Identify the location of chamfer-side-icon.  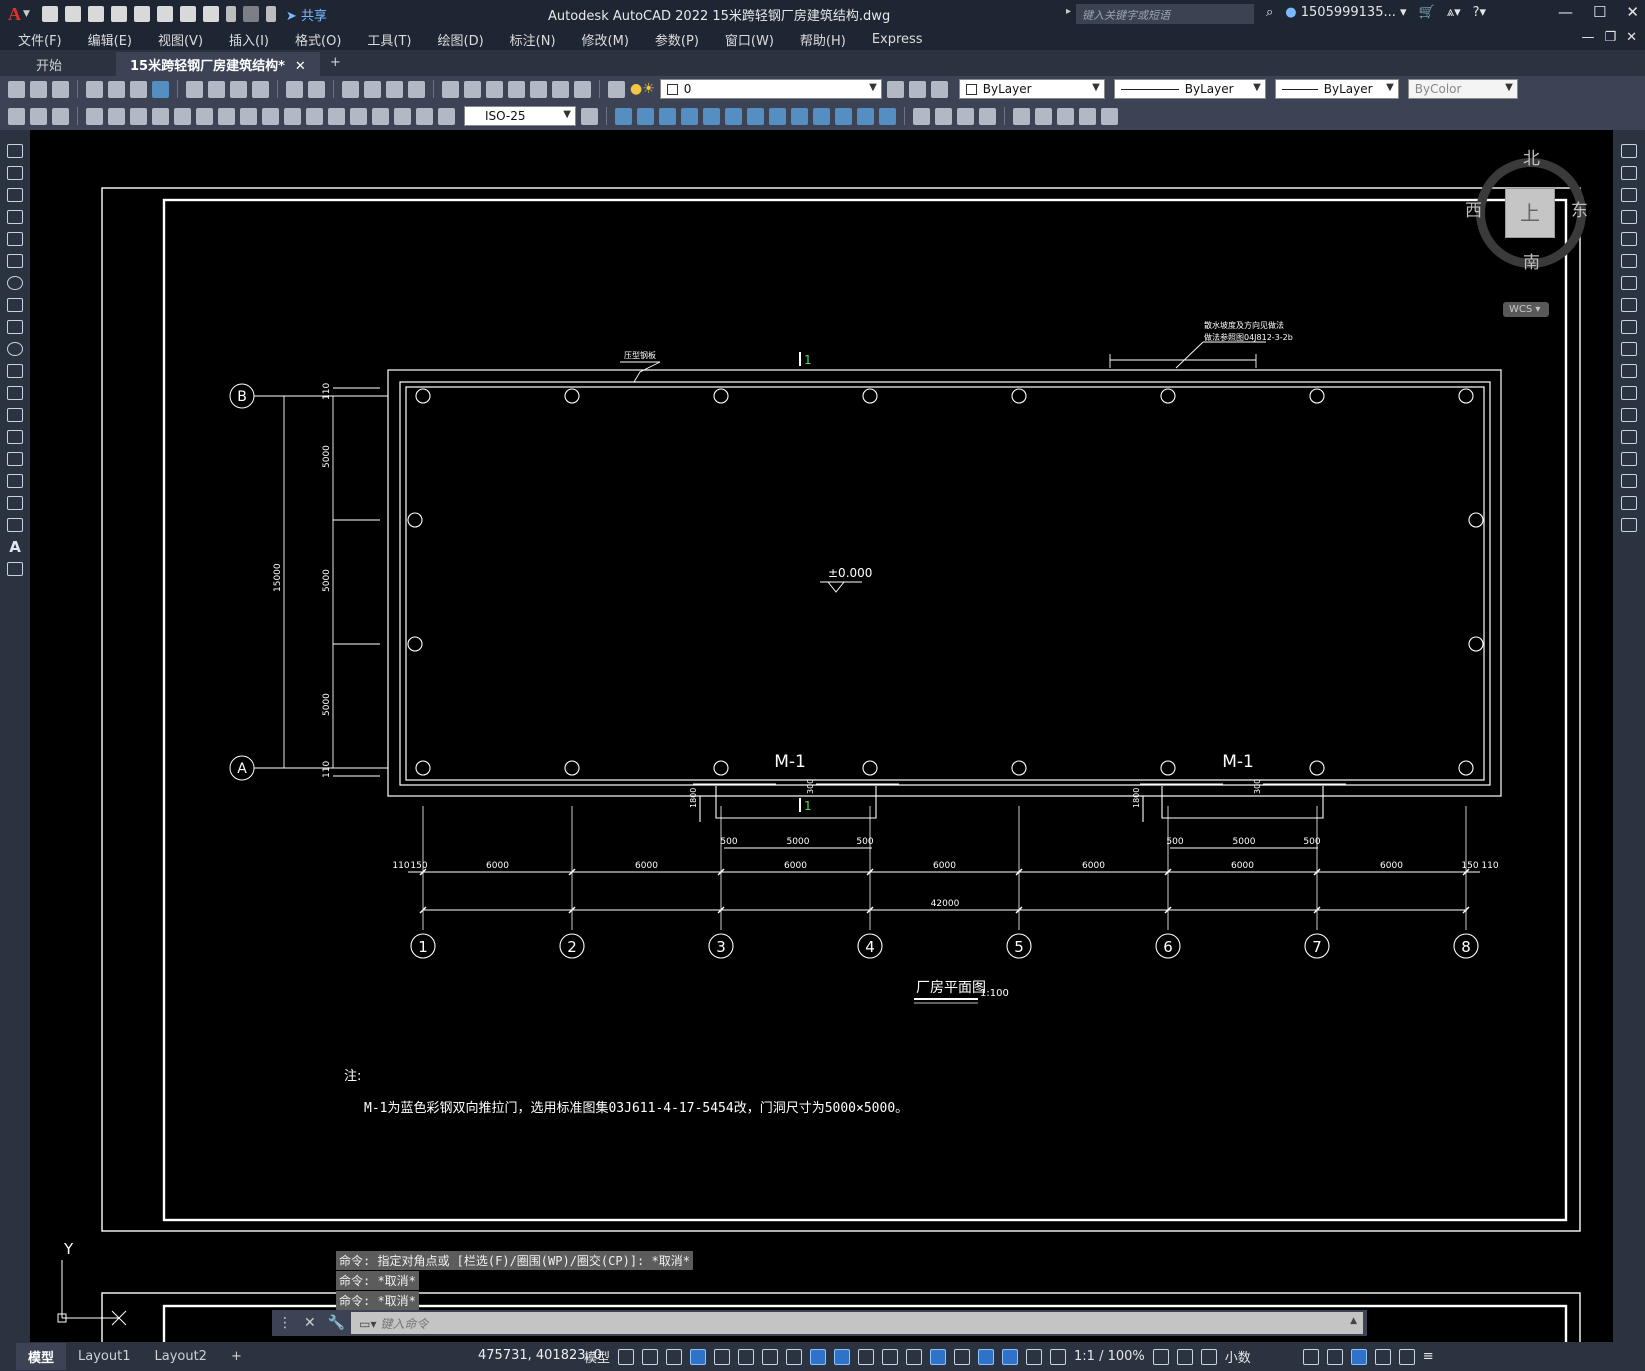
(1629, 459).